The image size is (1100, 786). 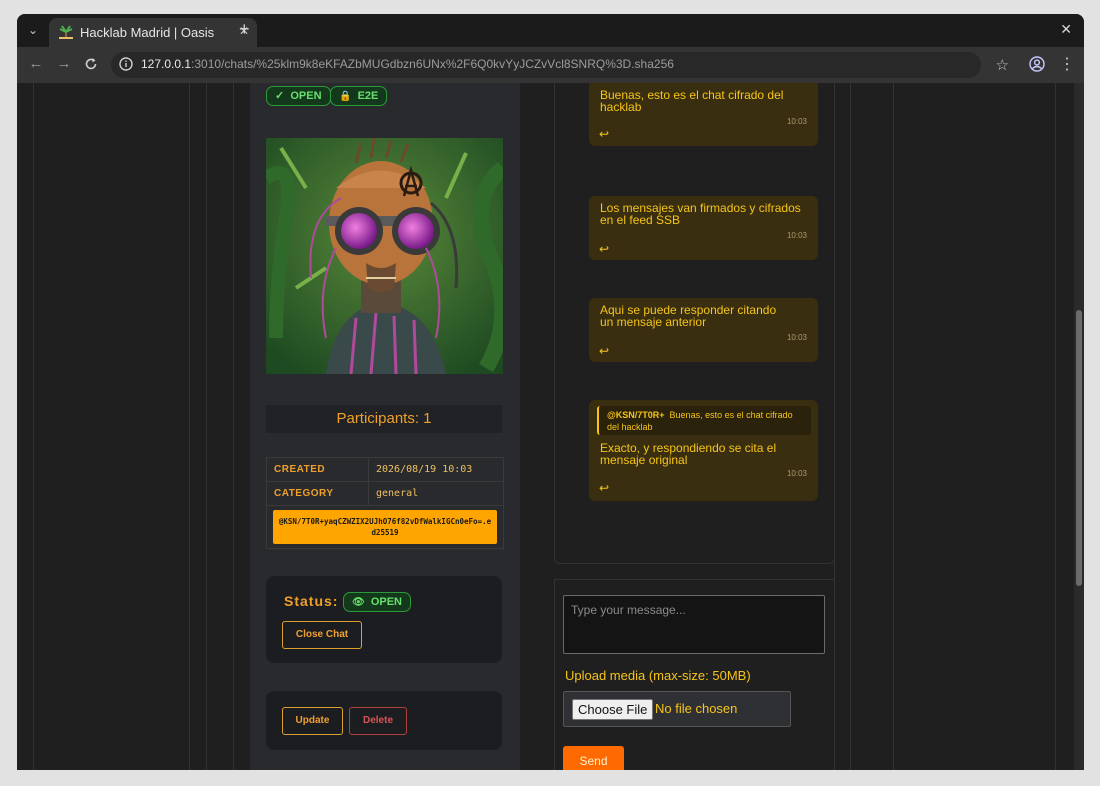 I want to click on file-upload-input: Choose File No file chosen, so click(x=677, y=709).